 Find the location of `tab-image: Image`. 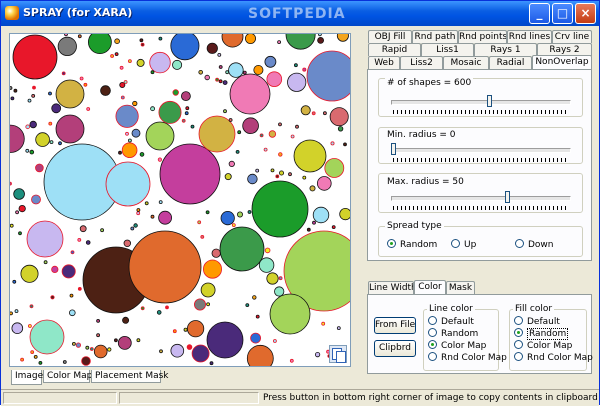

tab-image: Image is located at coordinates (27, 377).